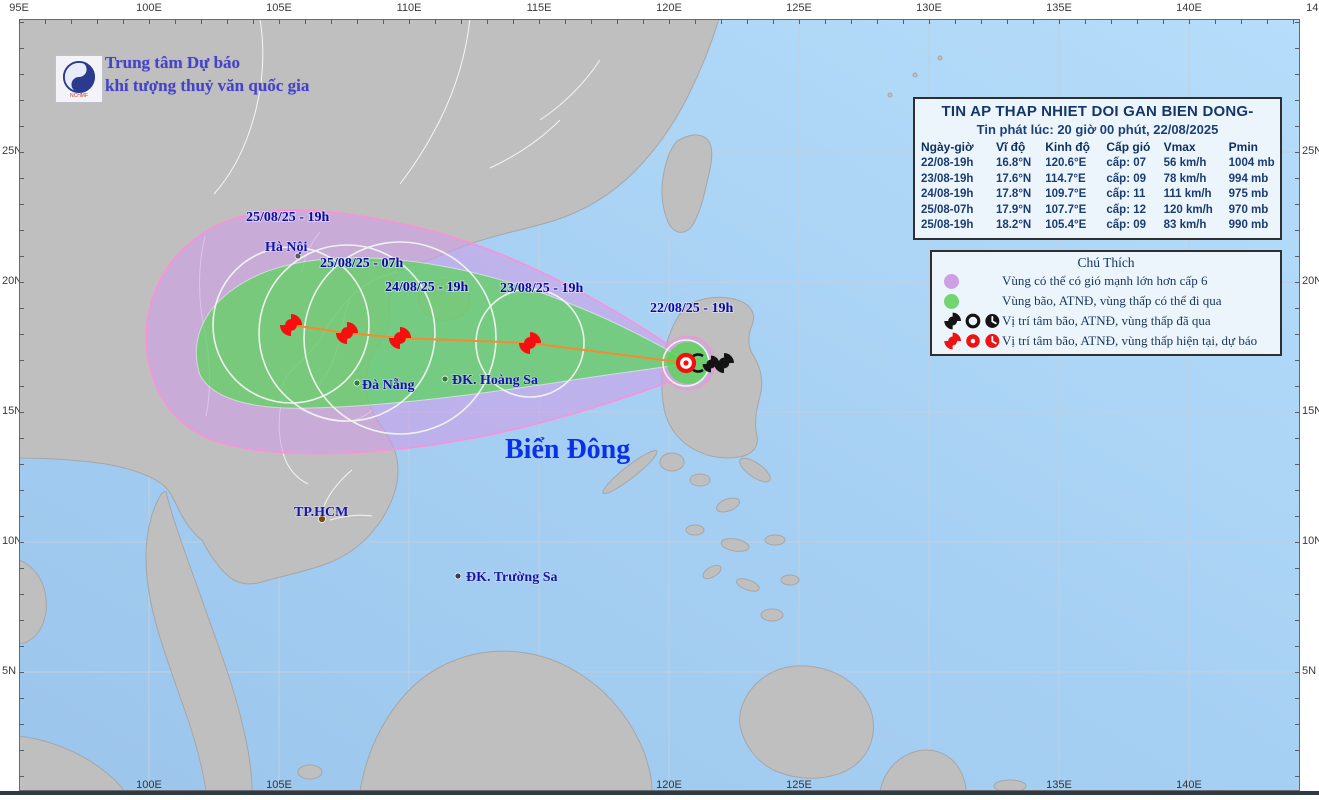 The height and width of the screenshot is (800, 1319). I want to click on typhoon-icon-black, so click(952, 321).